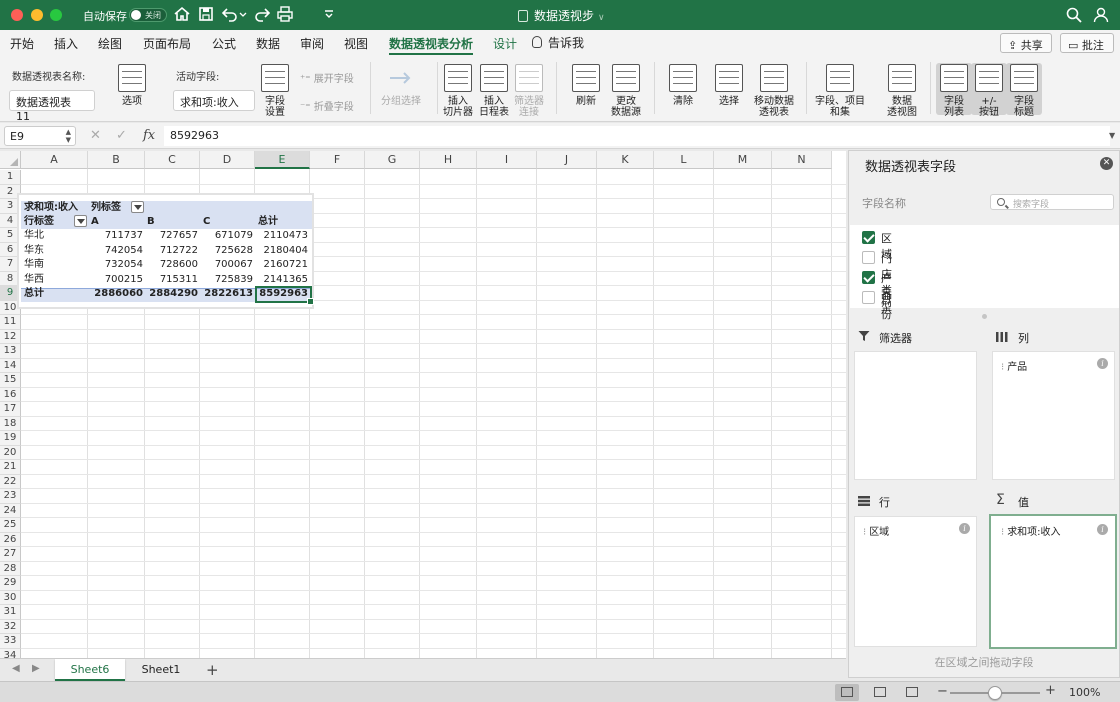  What do you see at coordinates (10, 539) in the screenshot?
I see `row-header-26: 26` at bounding box center [10, 539].